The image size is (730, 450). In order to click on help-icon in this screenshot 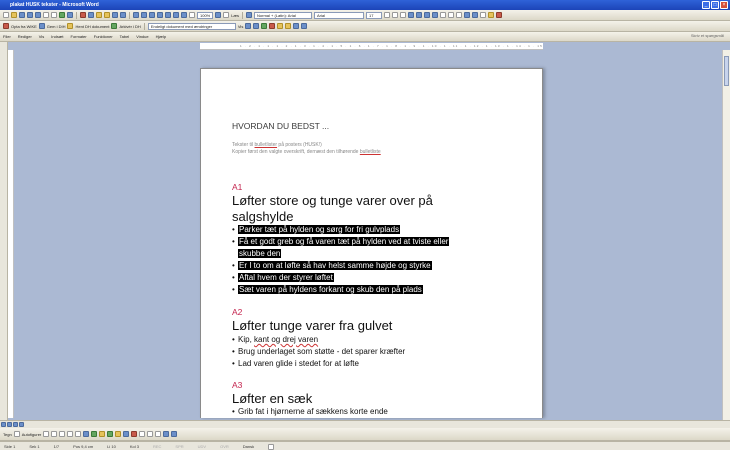, I will do `click(218, 15)`.